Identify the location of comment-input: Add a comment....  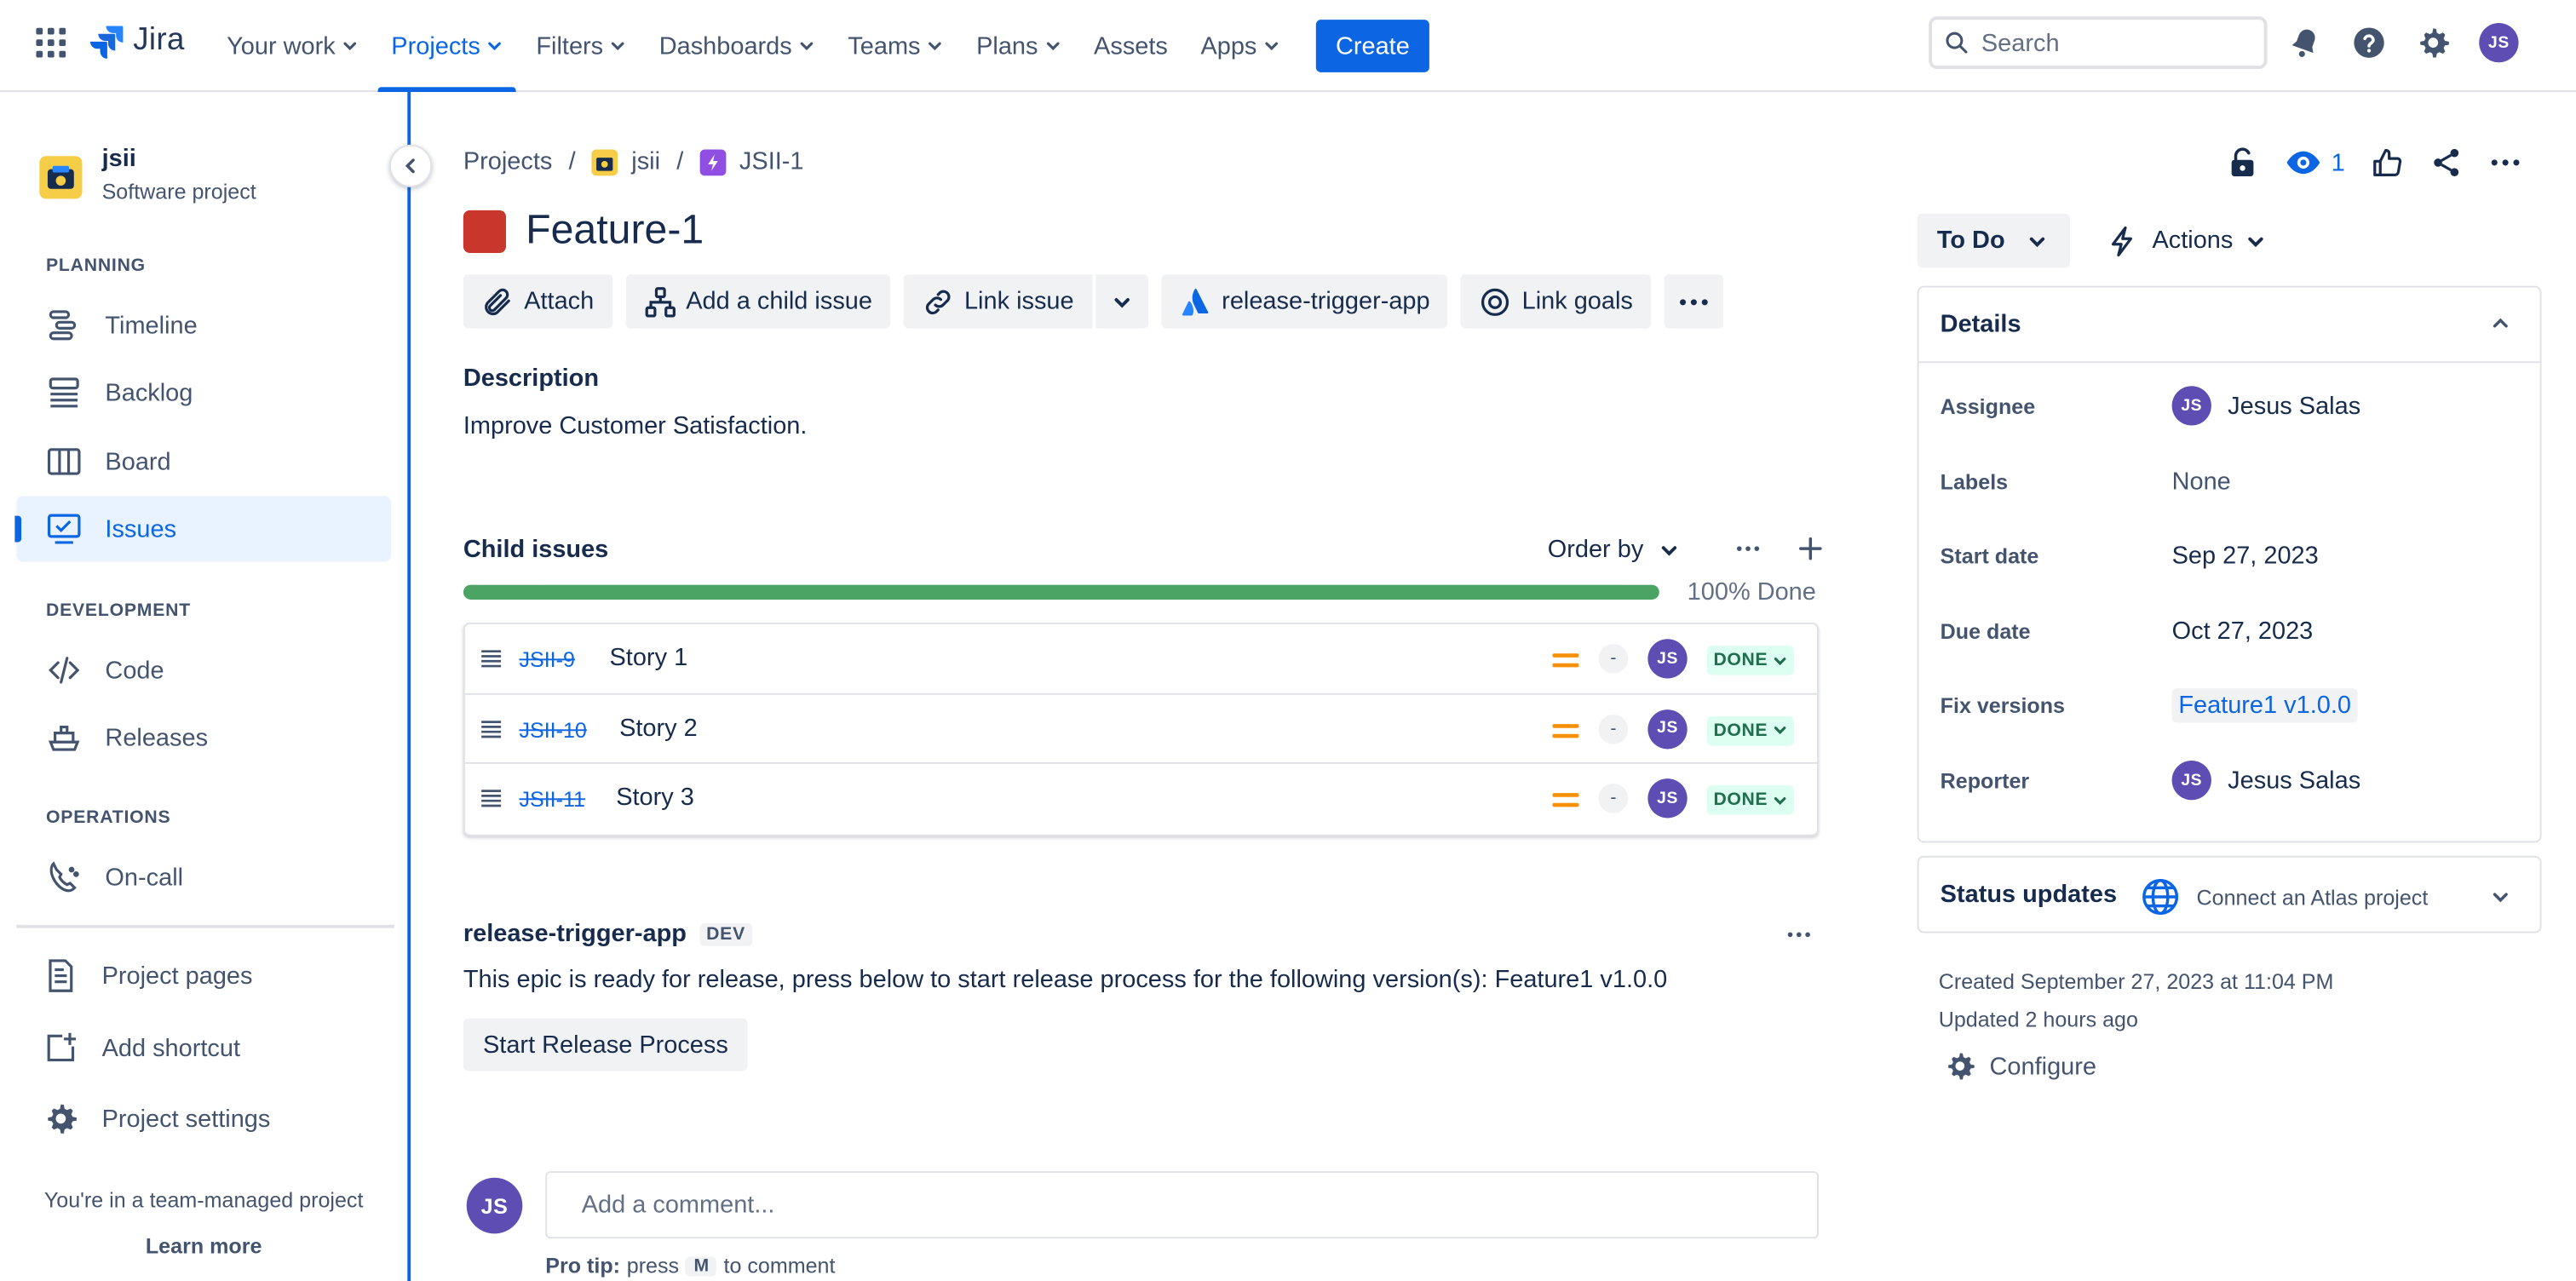
(1182, 1205).